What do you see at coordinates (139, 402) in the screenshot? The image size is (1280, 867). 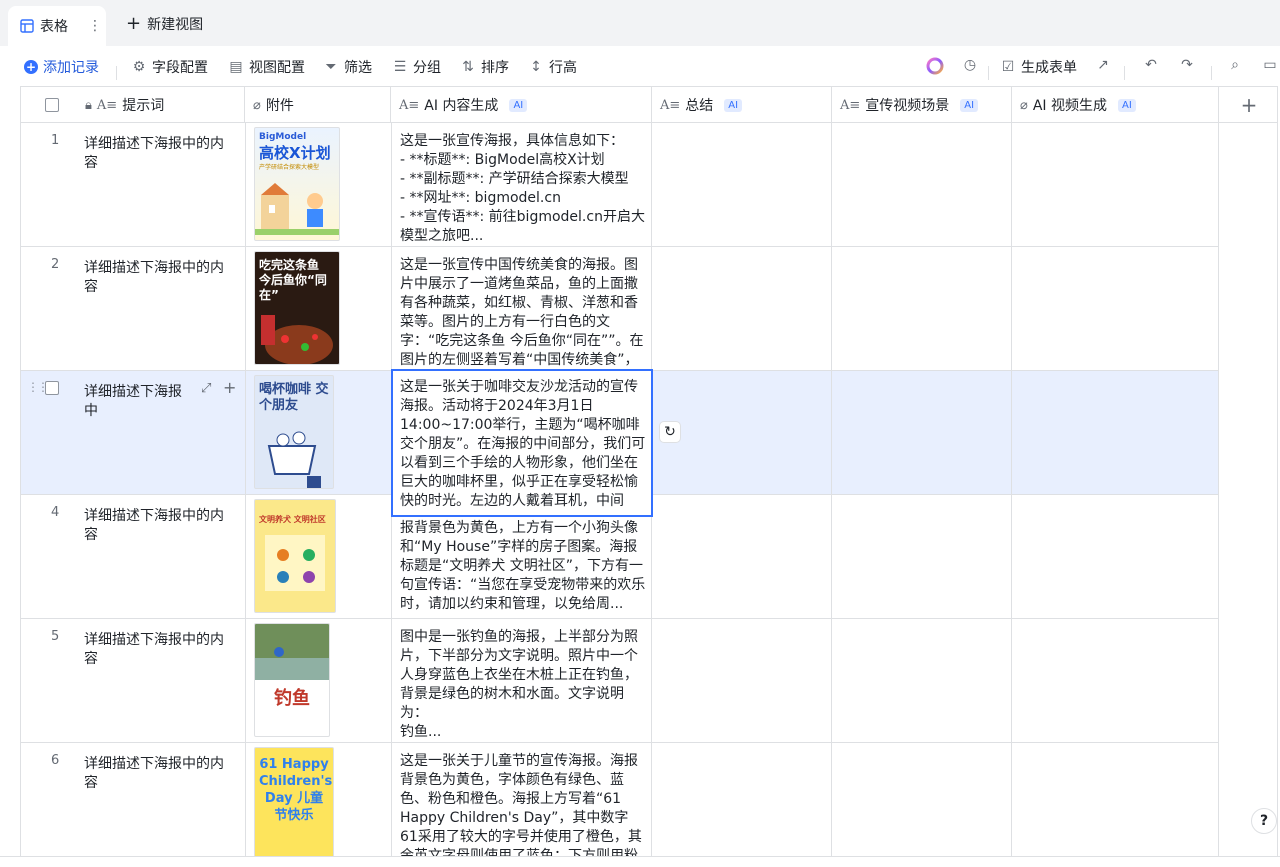 I see `prompt-cell: 详细描述下海报中` at bounding box center [139, 402].